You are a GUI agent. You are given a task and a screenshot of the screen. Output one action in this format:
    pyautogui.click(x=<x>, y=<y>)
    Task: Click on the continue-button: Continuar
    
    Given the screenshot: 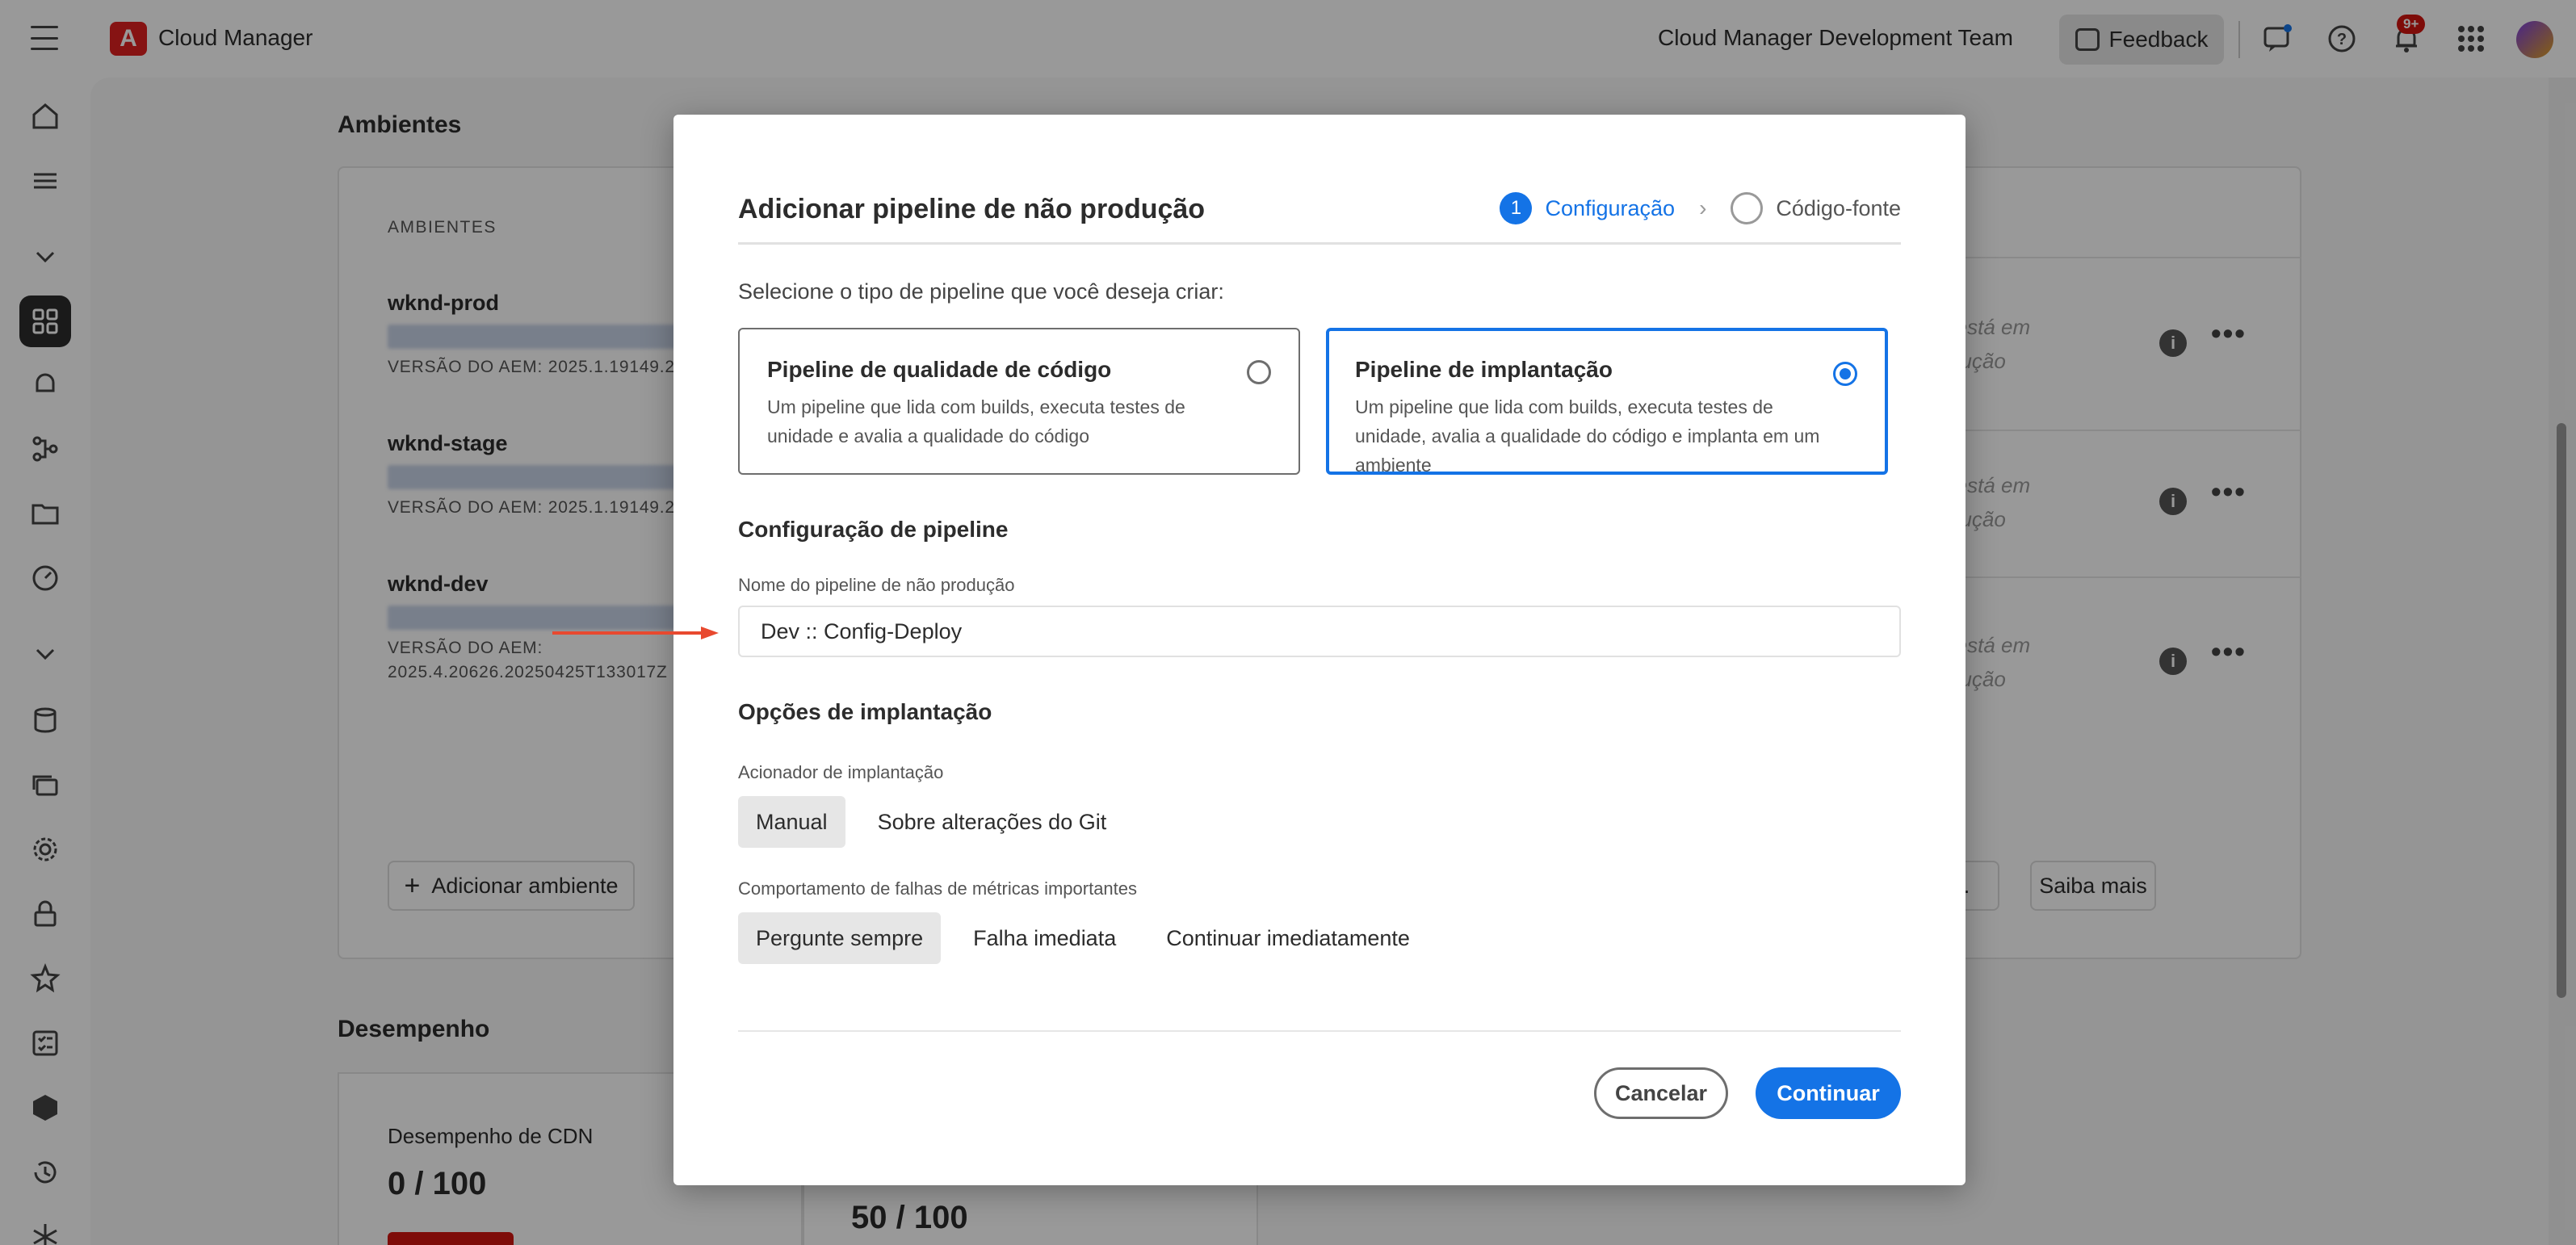 What is the action you would take?
    pyautogui.click(x=1828, y=1093)
    